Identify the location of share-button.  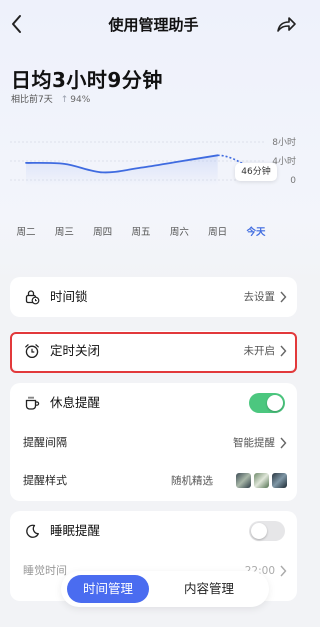
(286, 24).